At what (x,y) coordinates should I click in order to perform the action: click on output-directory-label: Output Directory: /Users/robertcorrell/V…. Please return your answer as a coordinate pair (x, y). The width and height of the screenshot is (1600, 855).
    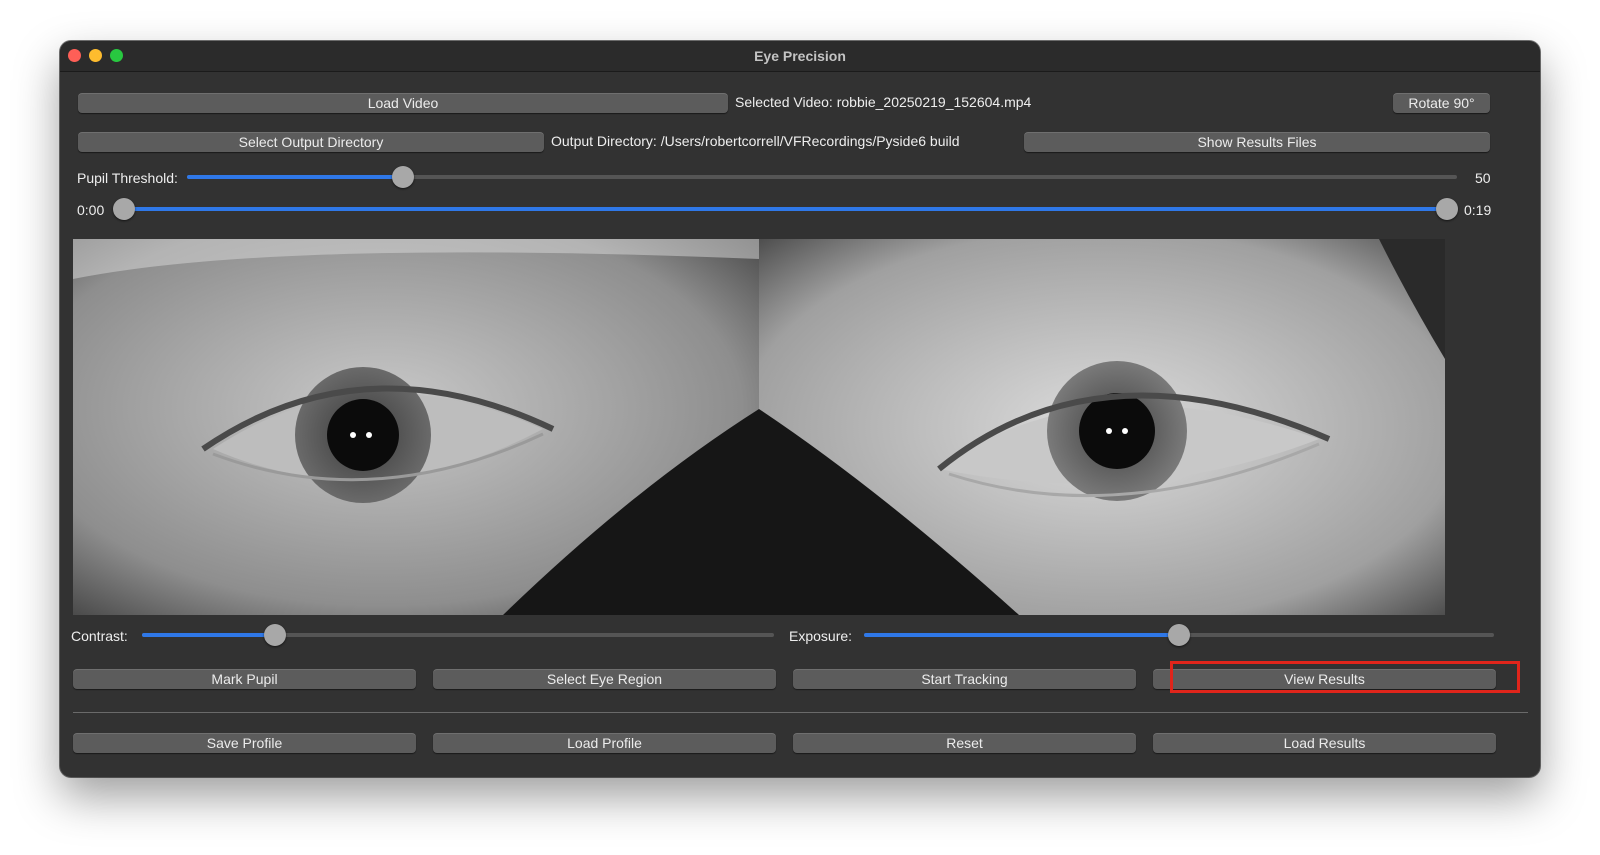
    Looking at the image, I should click on (755, 141).